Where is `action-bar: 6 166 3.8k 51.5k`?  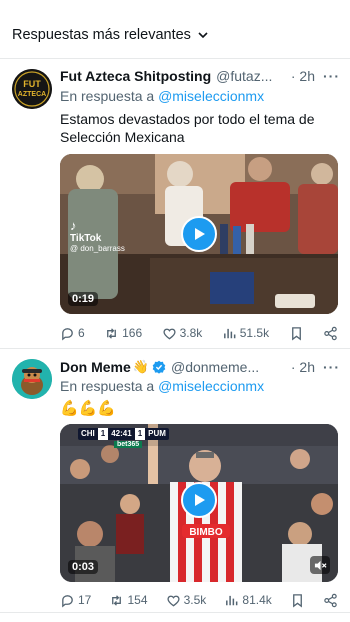
action-bar: 6 166 3.8k 51.5k is located at coordinates (199, 333).